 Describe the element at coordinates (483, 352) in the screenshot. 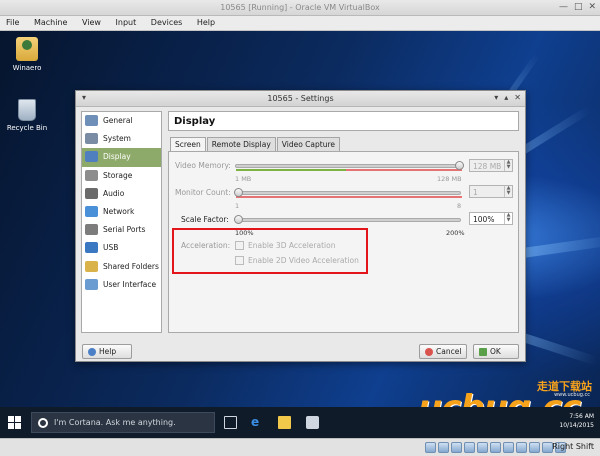

I see `ok-icon` at that location.